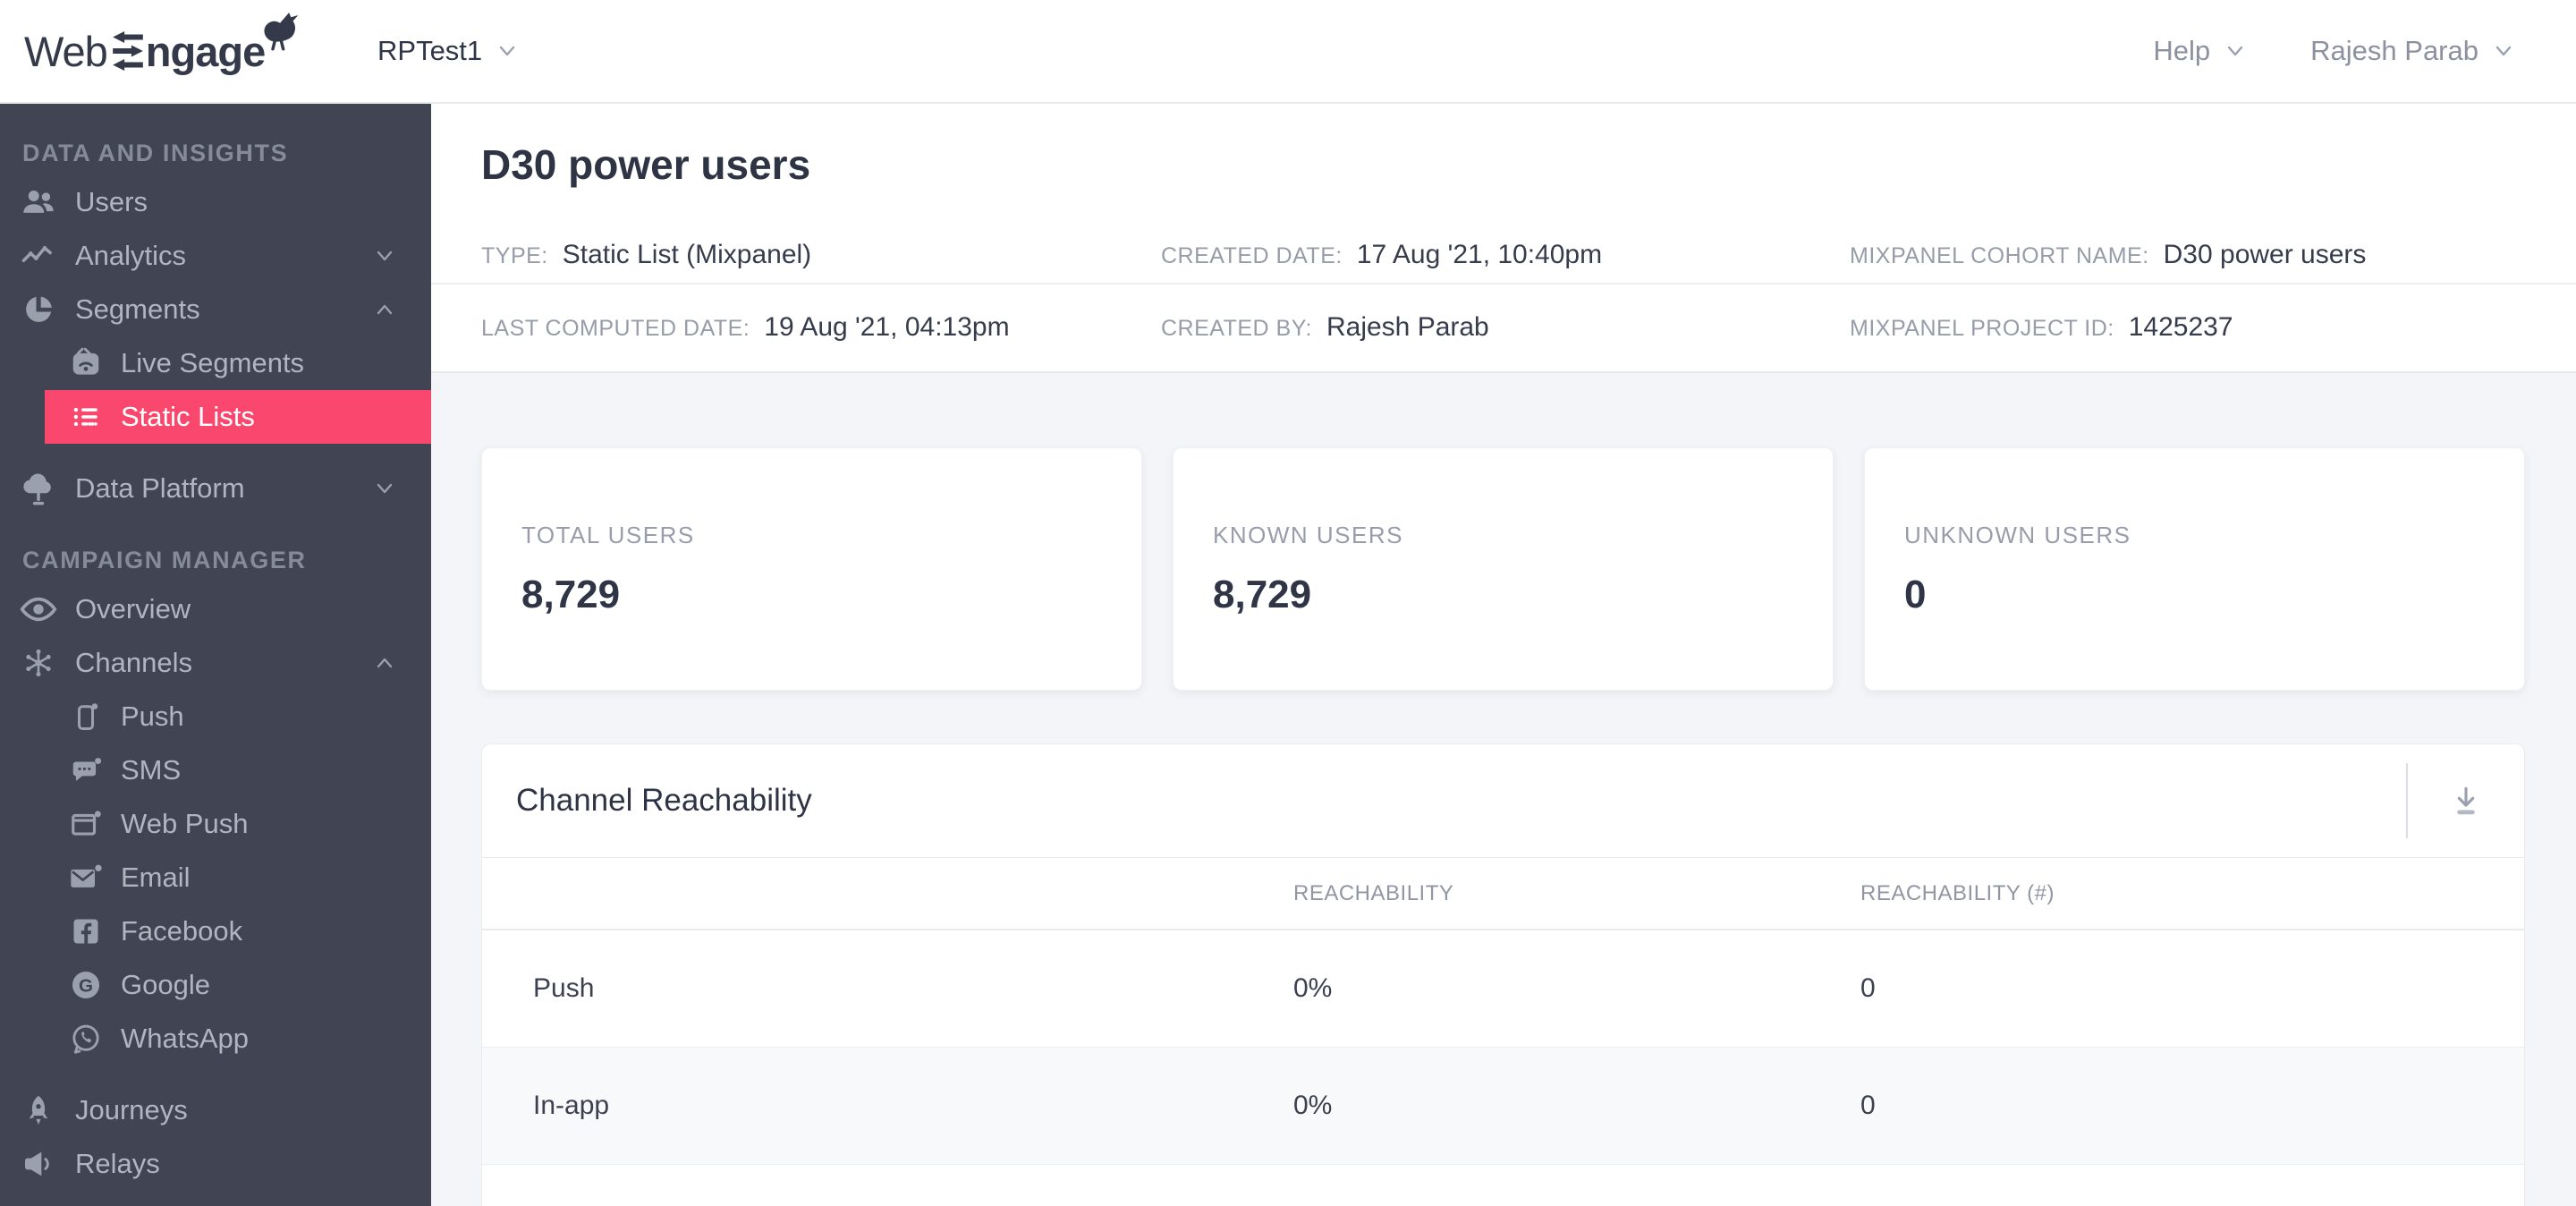 This screenshot has height=1206, width=2576. Describe the element at coordinates (811, 569) in the screenshot. I see `stat-card-total-users: TOTAL USERS 8,729` at that location.